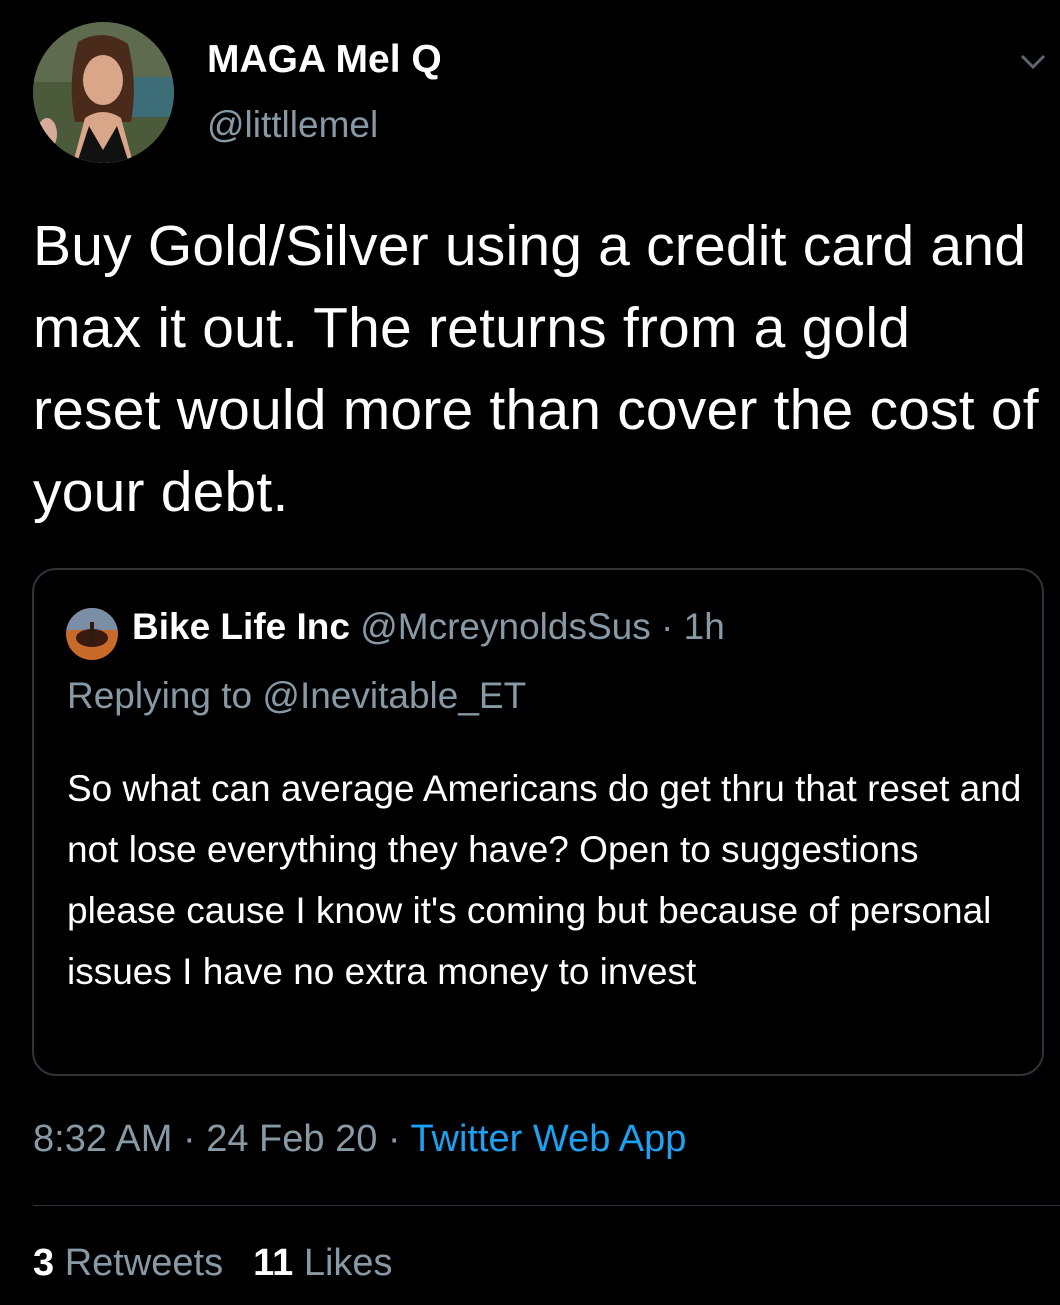  I want to click on retweets-stat: 3 Retweets, so click(128, 1263).